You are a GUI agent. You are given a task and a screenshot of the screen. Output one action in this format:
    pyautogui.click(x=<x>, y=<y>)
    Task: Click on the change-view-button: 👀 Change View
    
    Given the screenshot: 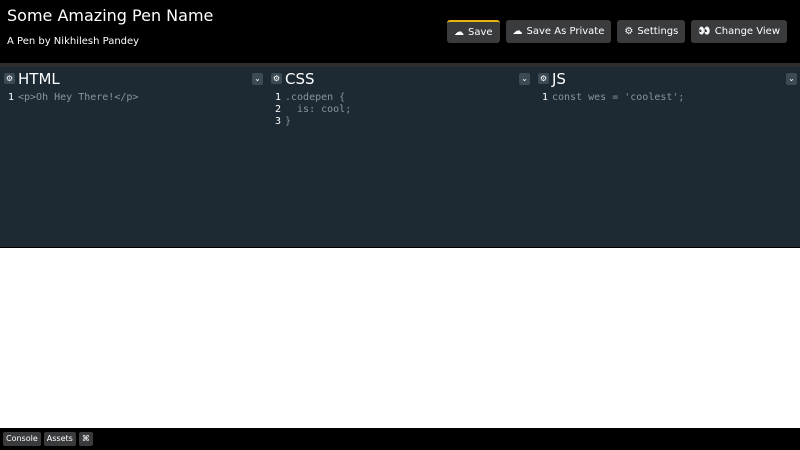 What is the action you would take?
    pyautogui.click(x=739, y=31)
    